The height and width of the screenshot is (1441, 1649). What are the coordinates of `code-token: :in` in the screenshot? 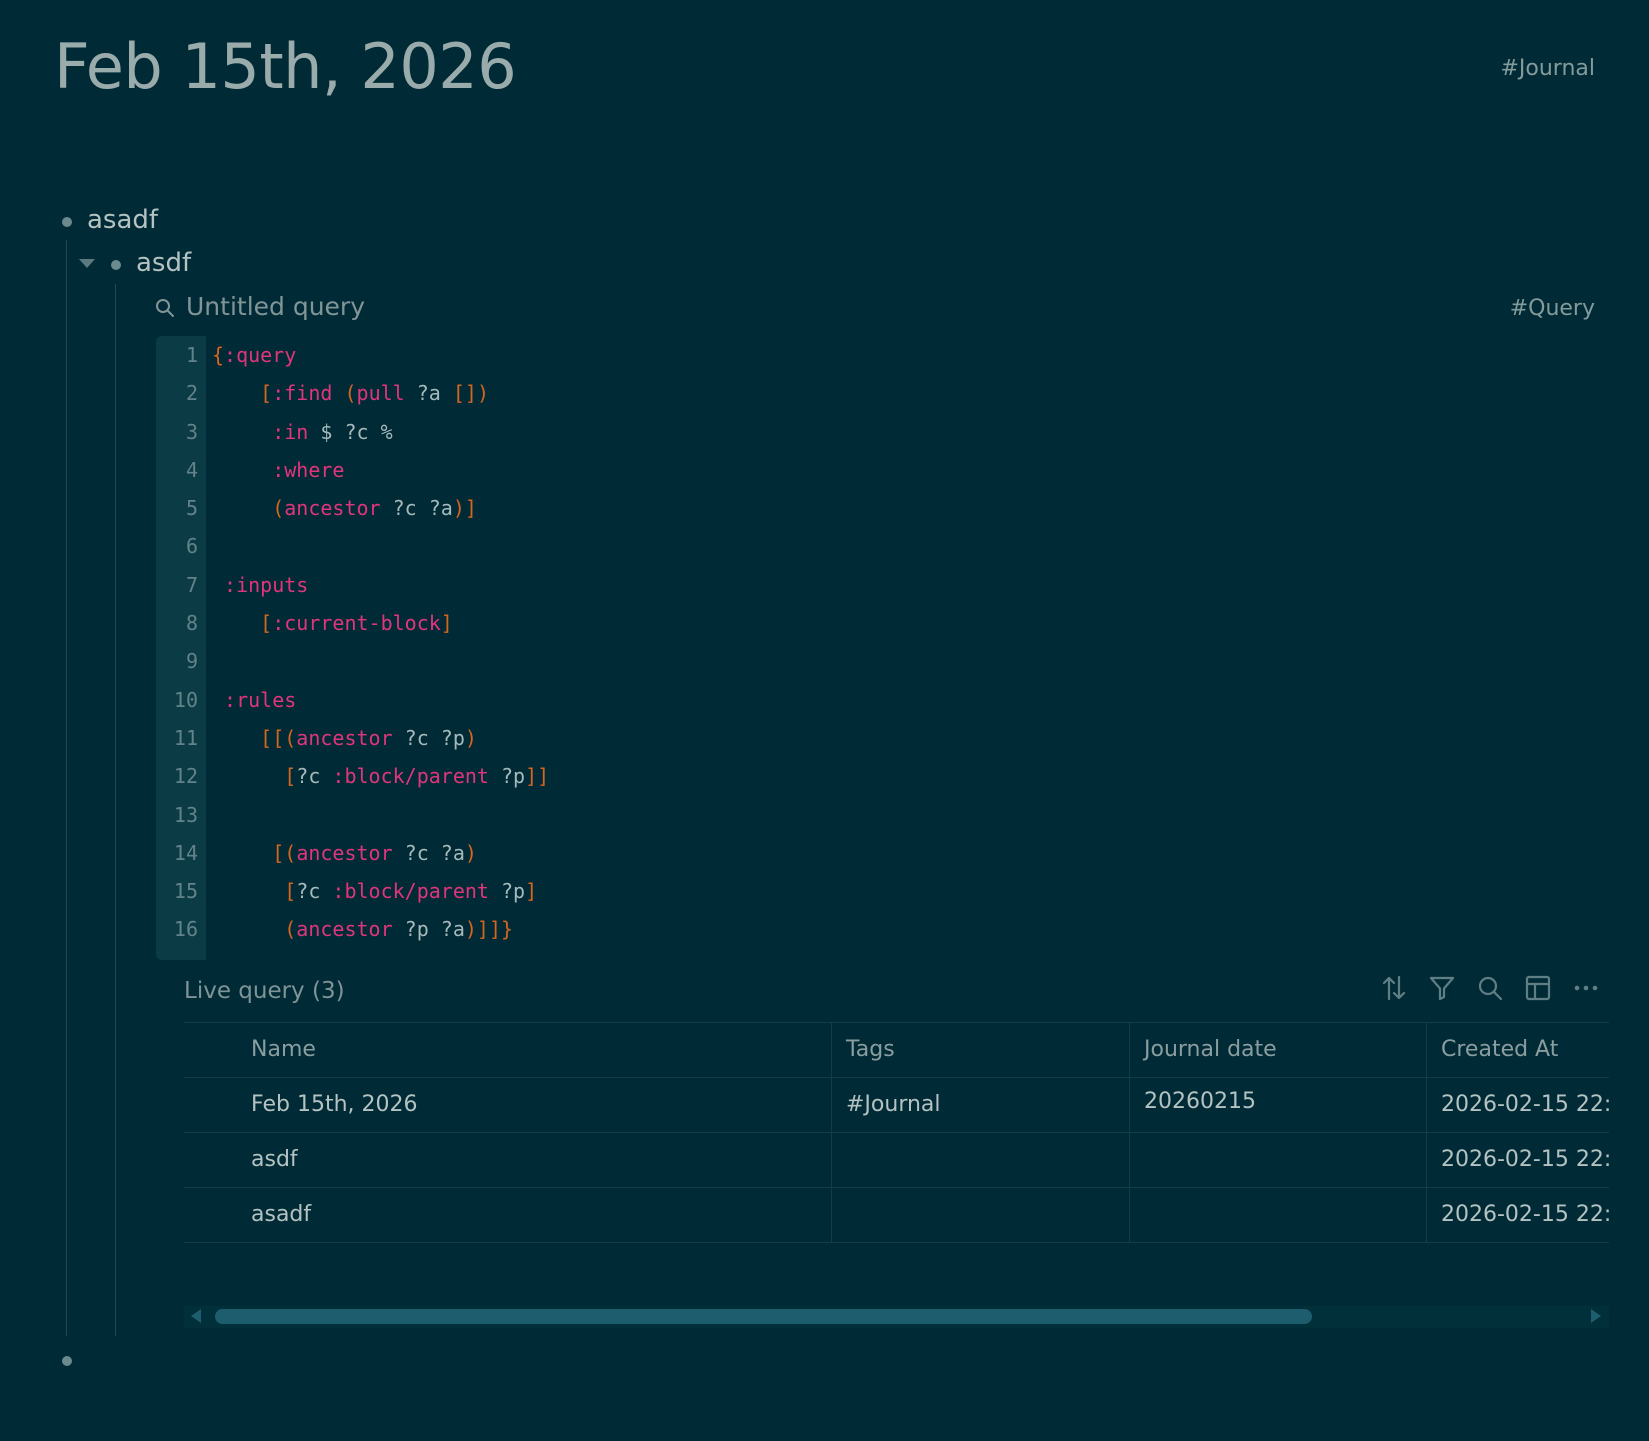 It's located at (290, 431).